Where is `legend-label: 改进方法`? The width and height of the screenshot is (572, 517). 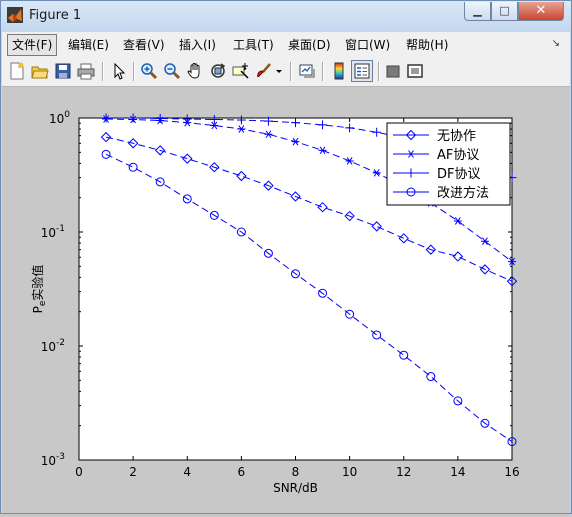
legend-label: 改进方法 is located at coordinates (463, 193).